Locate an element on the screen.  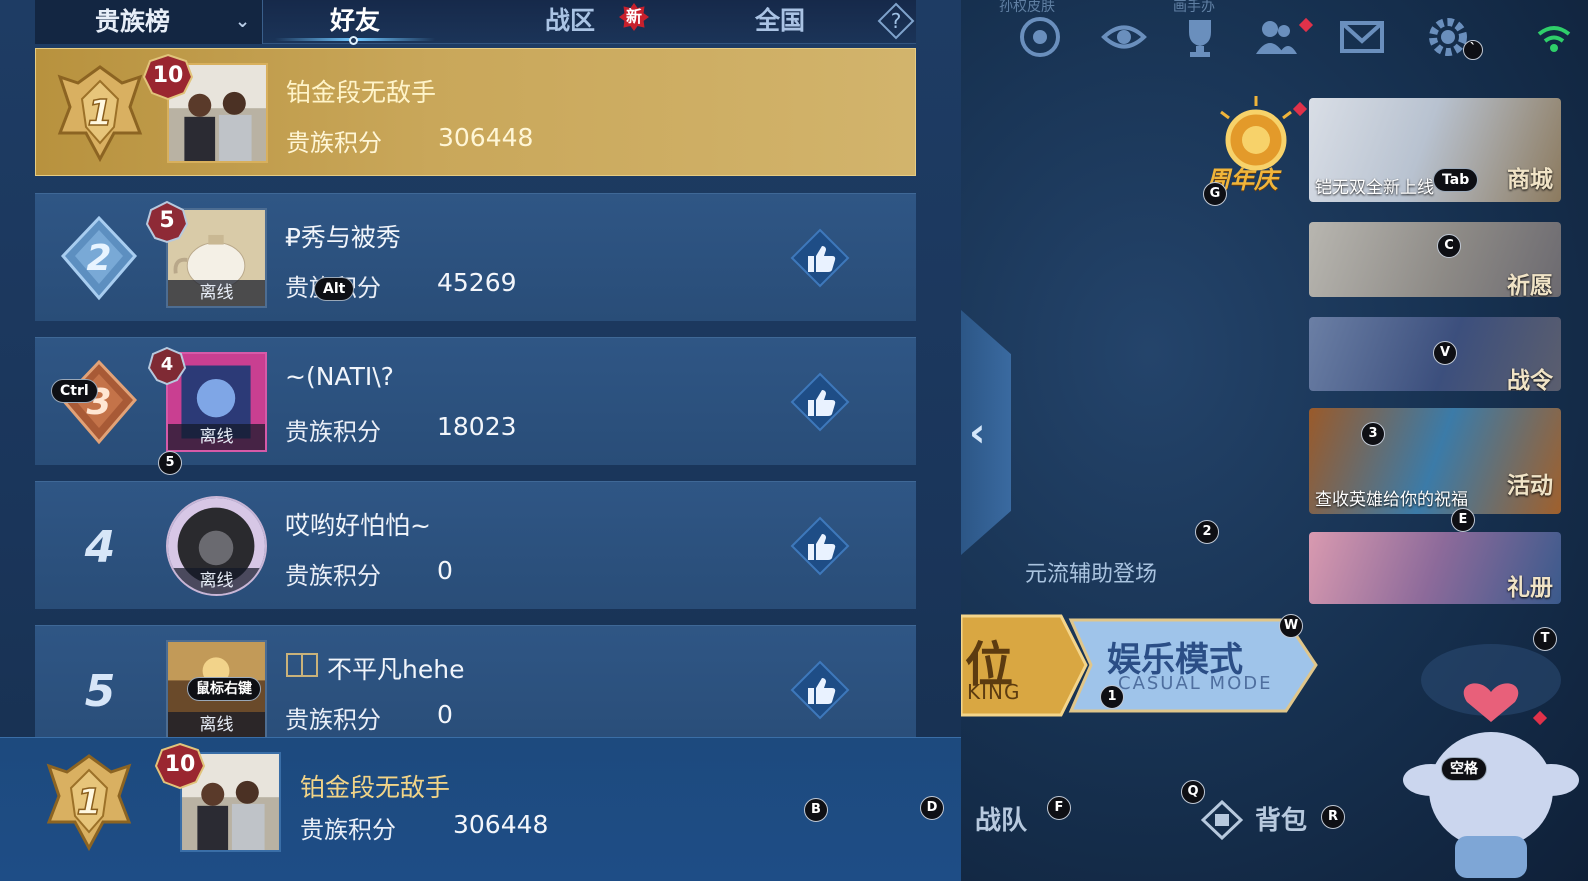
score-value: 306448 is located at coordinates (486, 137).